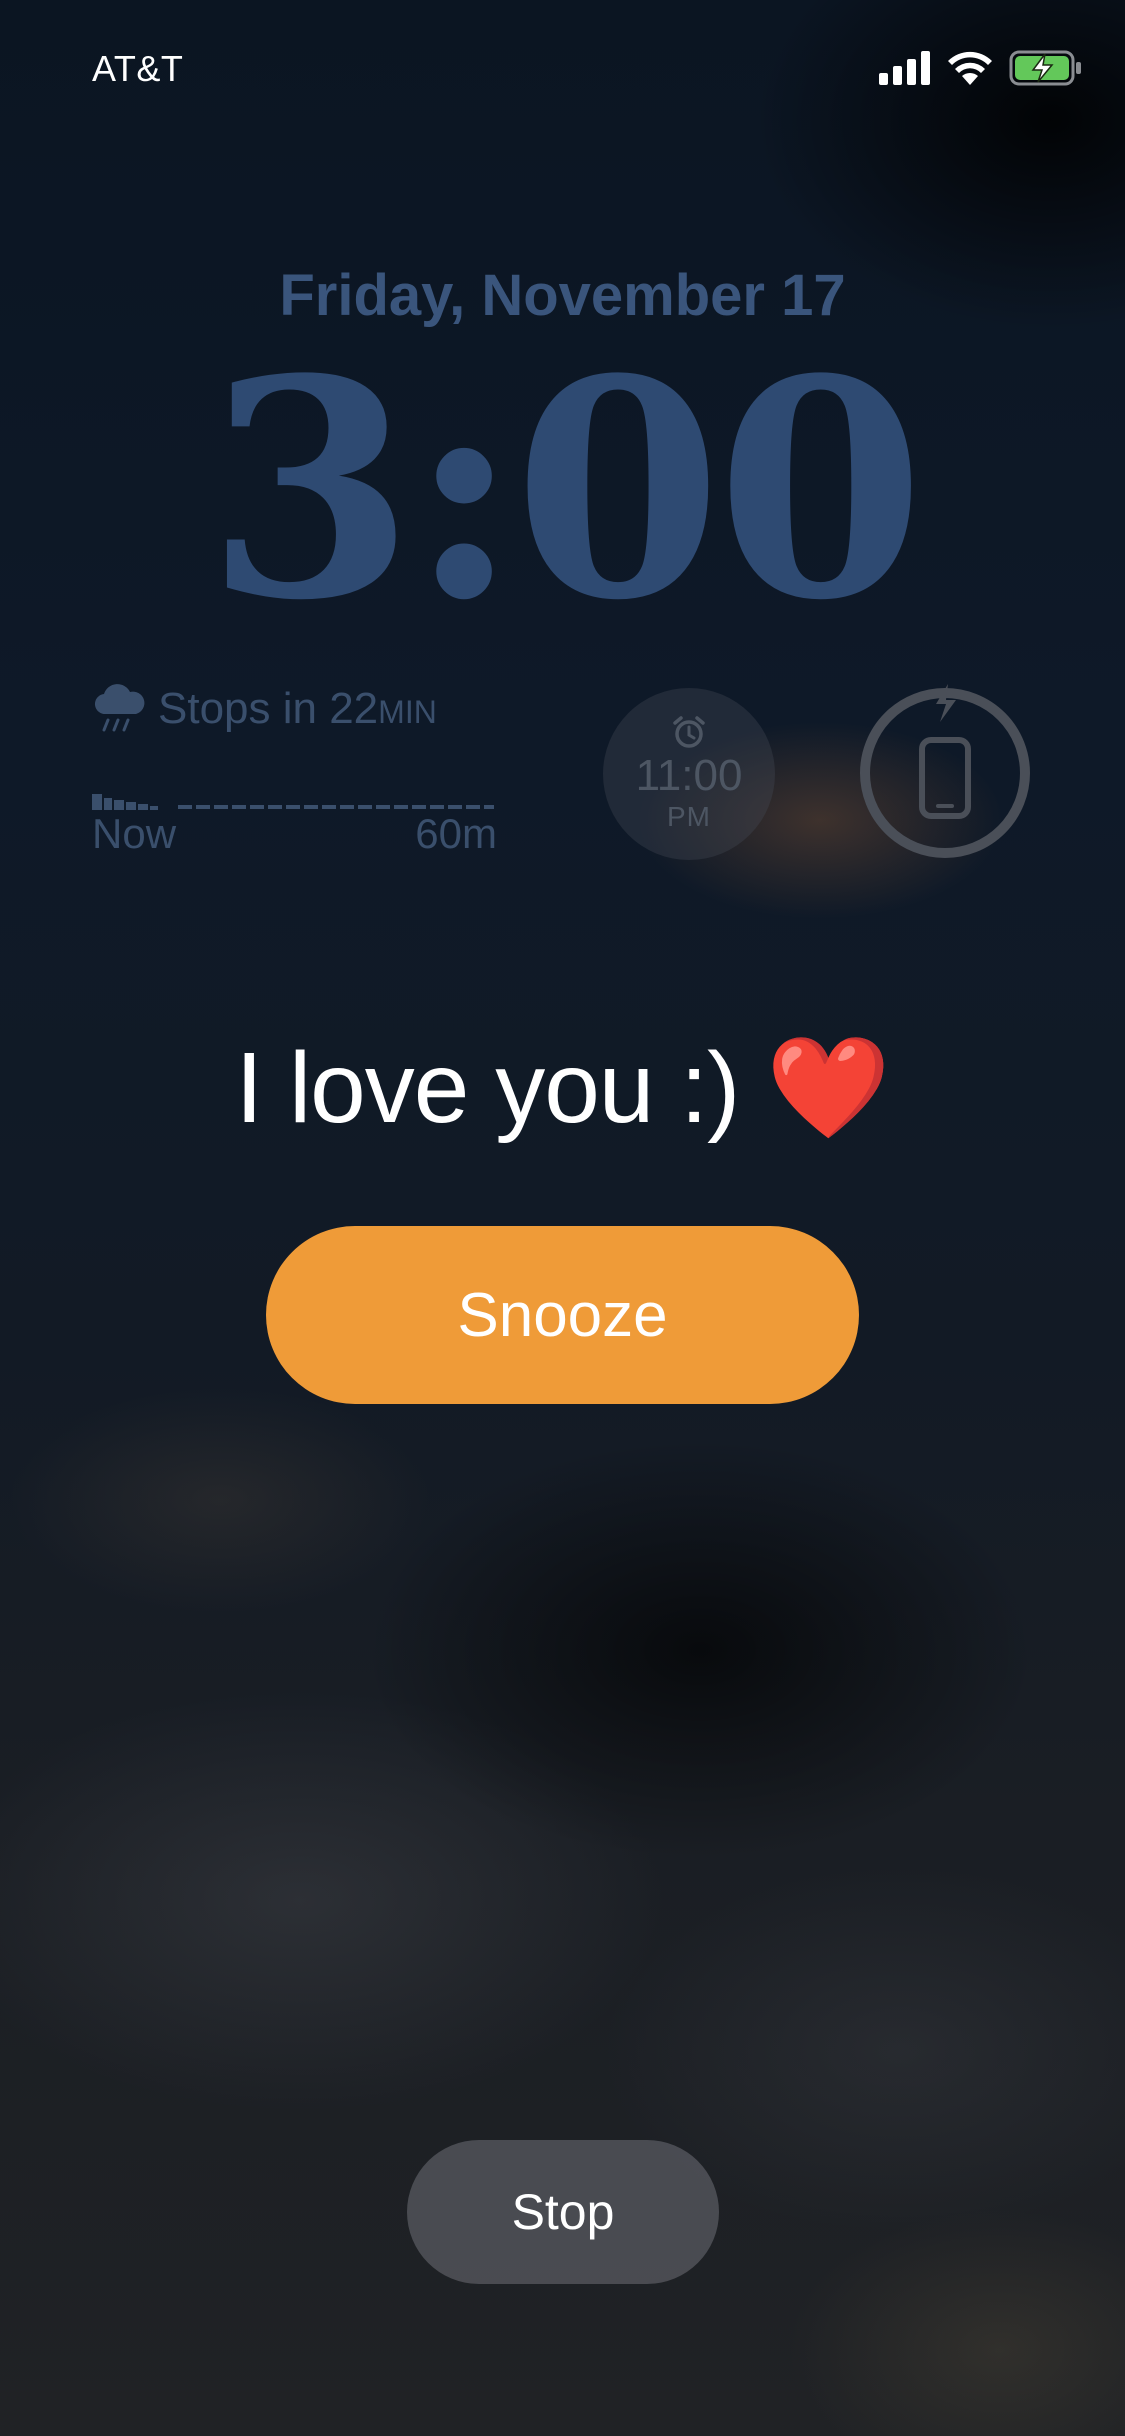 This screenshot has height=2436, width=1125. What do you see at coordinates (562, 70) in the screenshot?
I see `status-bar: AT&T` at bounding box center [562, 70].